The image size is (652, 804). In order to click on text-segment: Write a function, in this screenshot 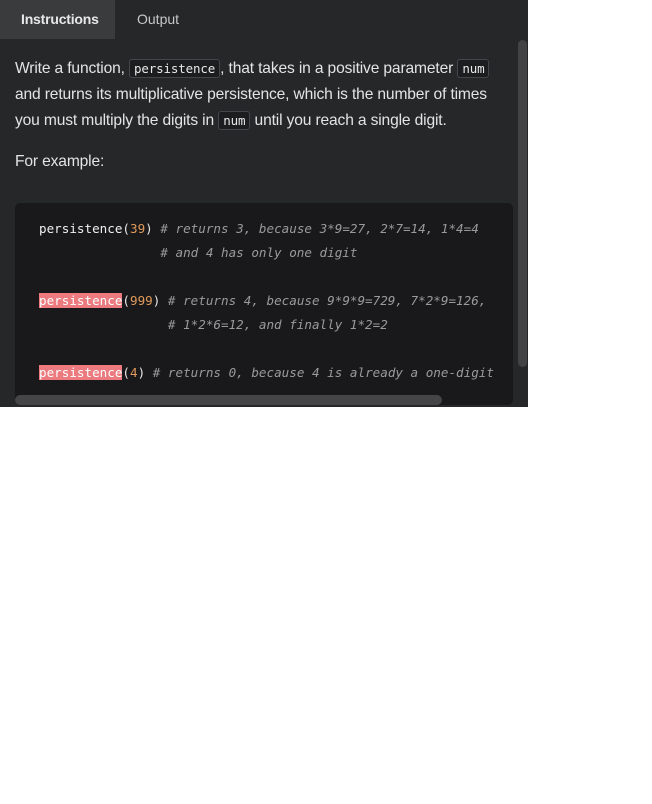, I will do `click(72, 68)`.